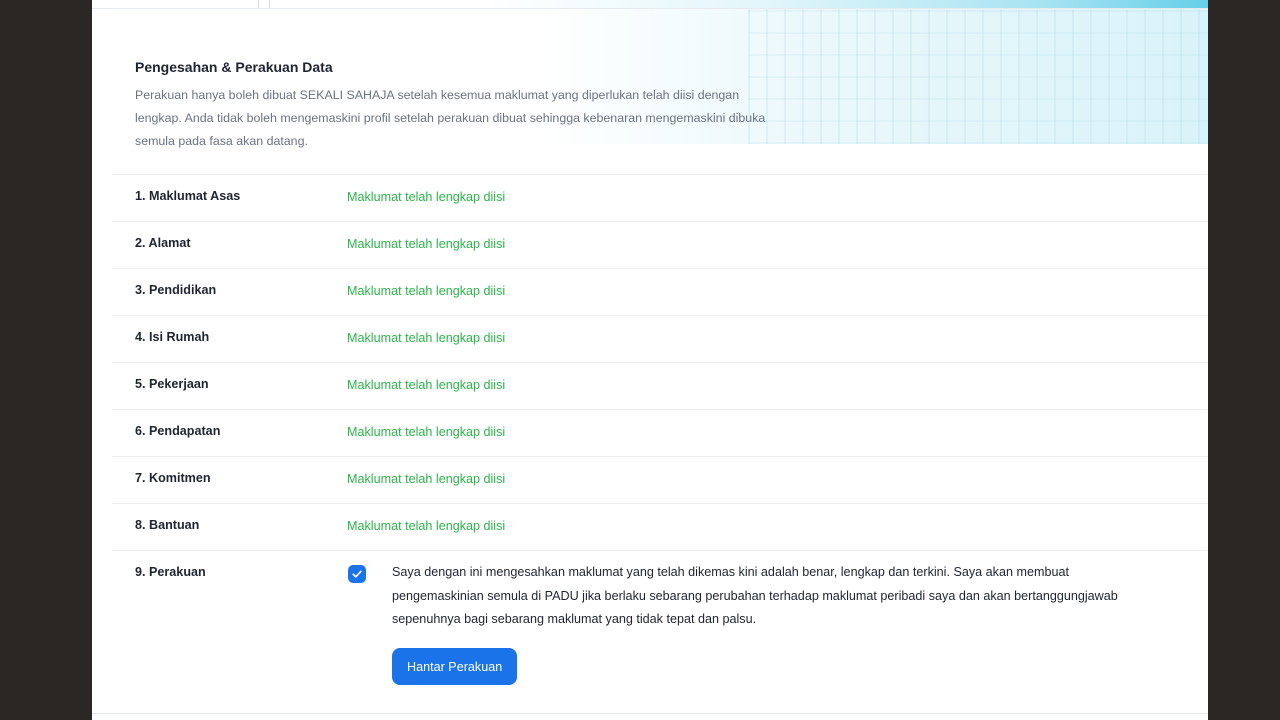 This screenshot has height=720, width=1280. What do you see at coordinates (660, 244) in the screenshot?
I see `list-item: 2. Alamat Maklumat telah lengkap diisi` at bounding box center [660, 244].